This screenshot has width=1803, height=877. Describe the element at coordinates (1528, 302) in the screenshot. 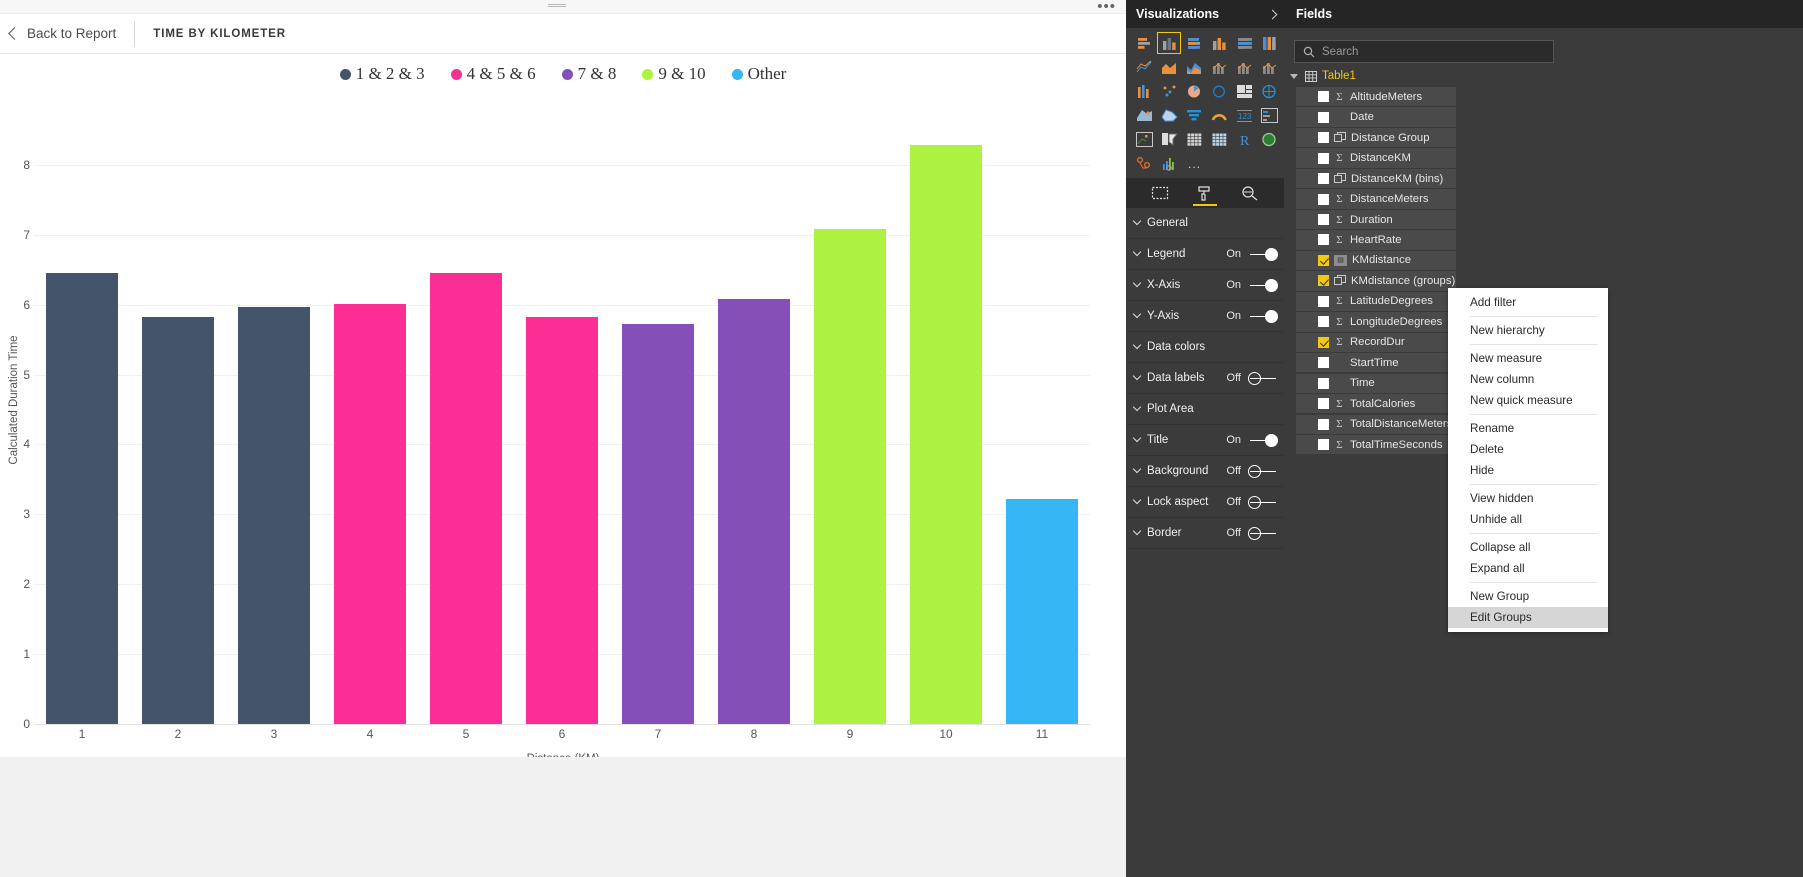

I see `context-menu-item: Add filter` at that location.